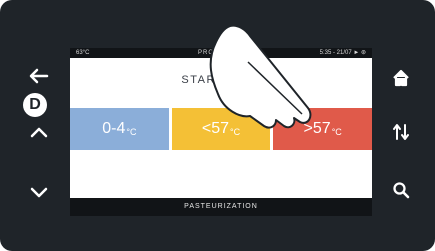 Image resolution: width=435 pixels, height=251 pixels. What do you see at coordinates (221, 207) in the screenshot?
I see `mode-footer: PASTEURIZATION` at bounding box center [221, 207].